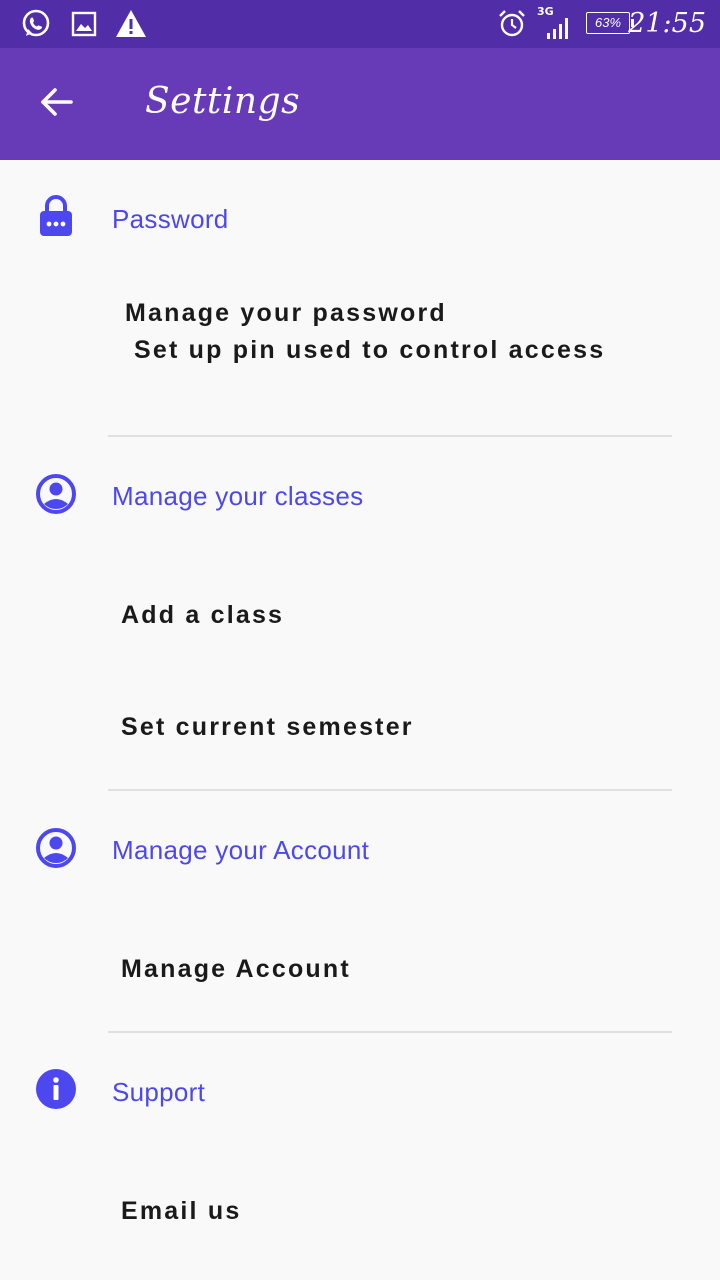 This screenshot has height=1280, width=720. I want to click on section-title-account: Manage your Account, so click(241, 850).